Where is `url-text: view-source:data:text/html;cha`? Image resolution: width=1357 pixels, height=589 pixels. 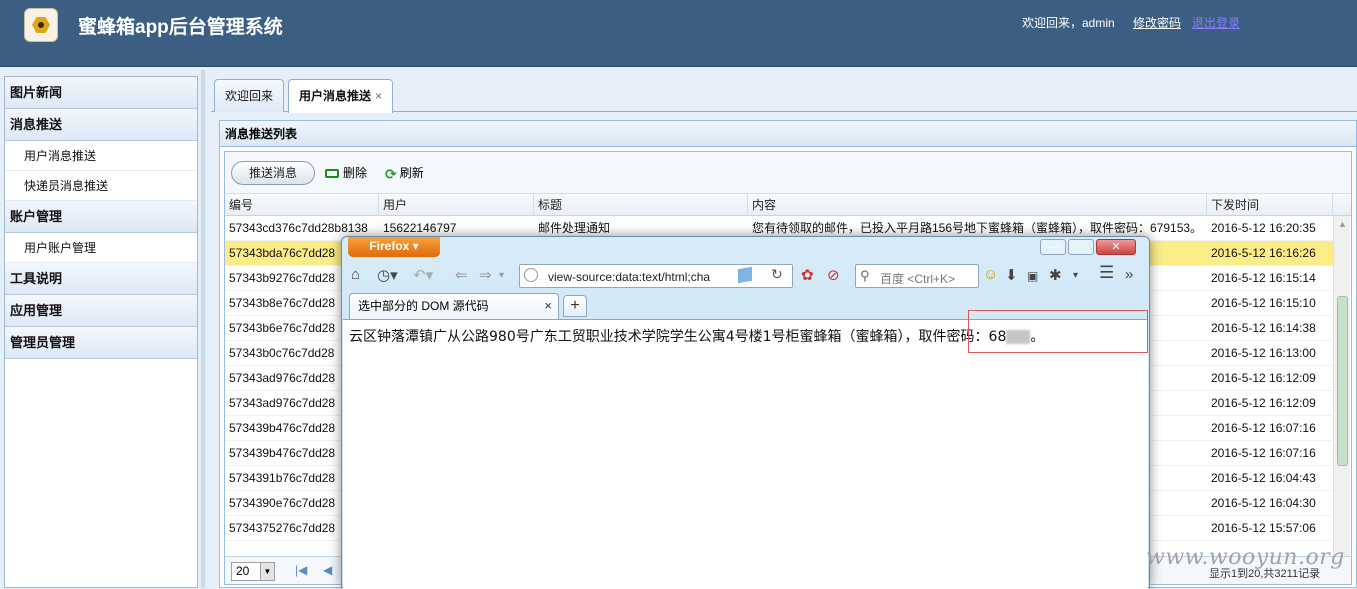
url-text: view-source:data:text/html;cha is located at coordinates (629, 277).